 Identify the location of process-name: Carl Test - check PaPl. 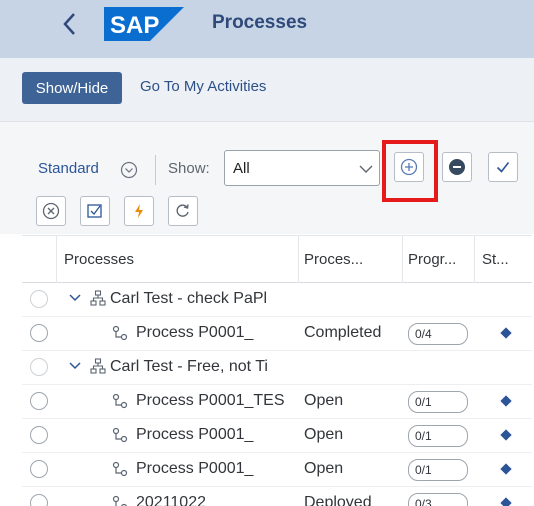
(189, 298).